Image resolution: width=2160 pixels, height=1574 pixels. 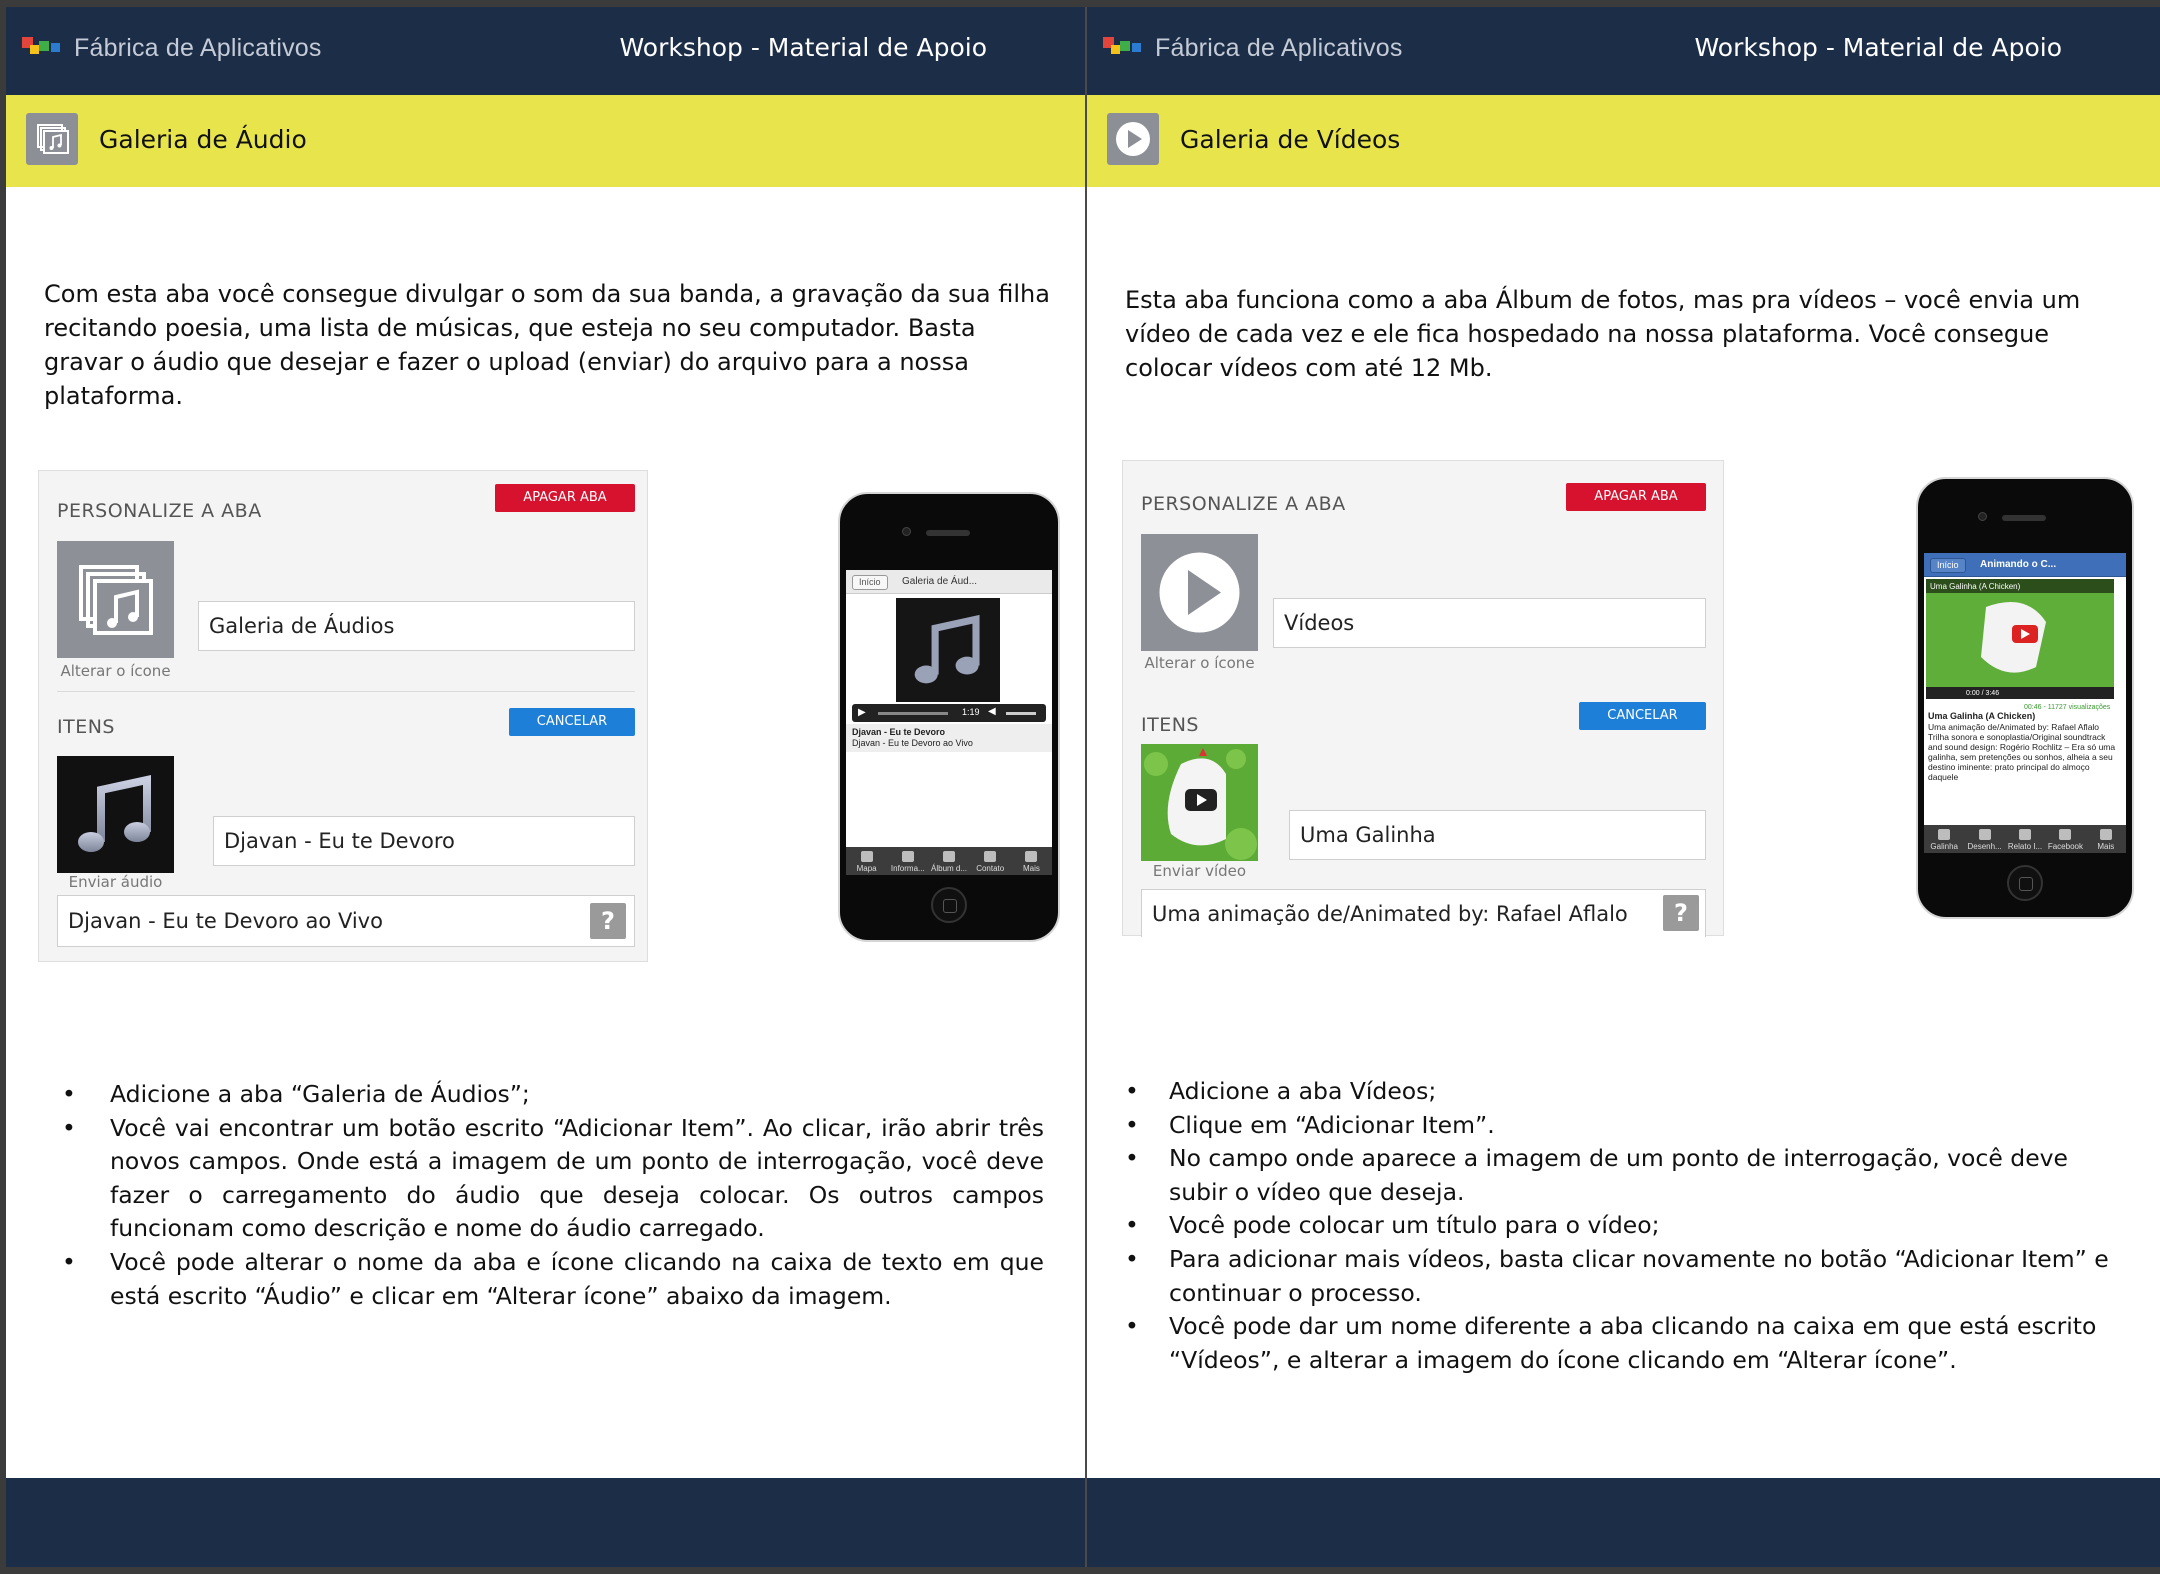 What do you see at coordinates (608, 921) in the screenshot?
I see `upload-audio-button: ?` at bounding box center [608, 921].